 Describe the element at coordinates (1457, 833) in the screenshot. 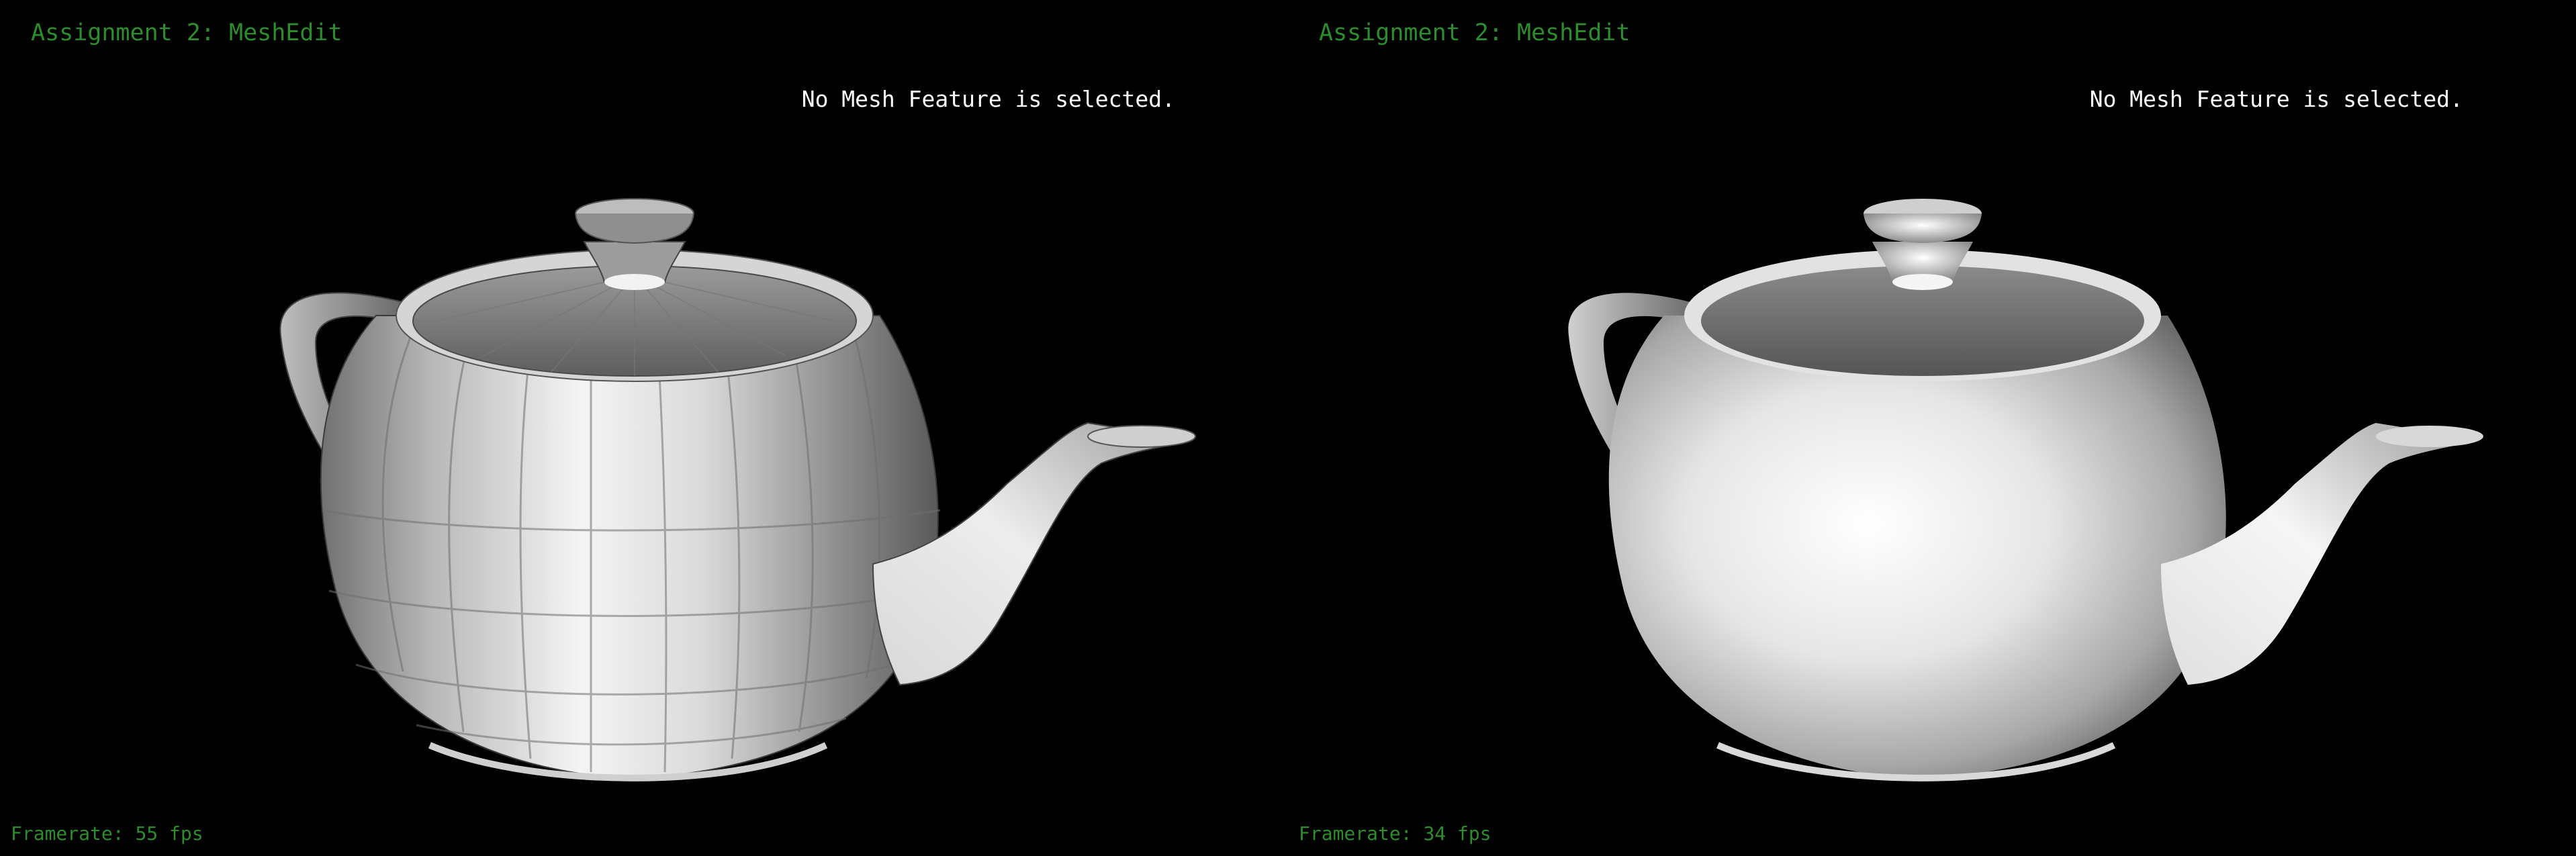

I see `framerate-value: 34 fps` at that location.